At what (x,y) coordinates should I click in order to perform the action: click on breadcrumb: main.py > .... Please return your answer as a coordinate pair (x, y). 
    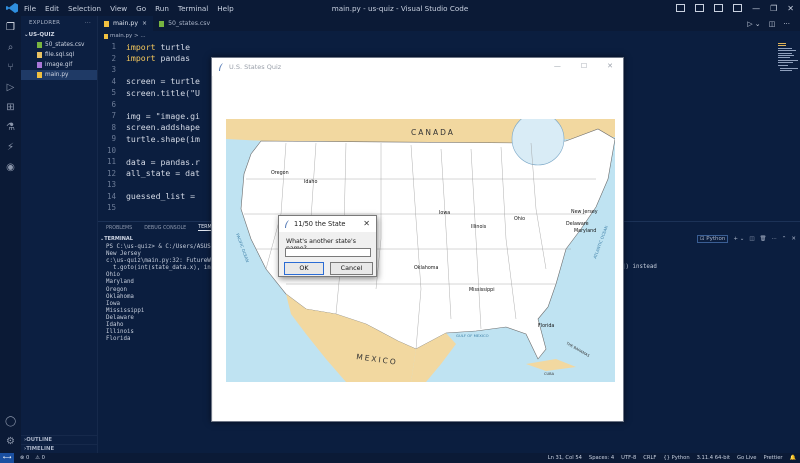
    Looking at the image, I should click on (122, 36).